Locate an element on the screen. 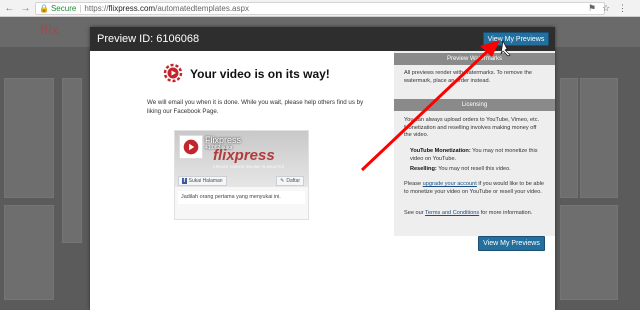  facebook-first-friend-text: Jadilah orang pertama yang menyukai ini. is located at coordinates (241, 197).